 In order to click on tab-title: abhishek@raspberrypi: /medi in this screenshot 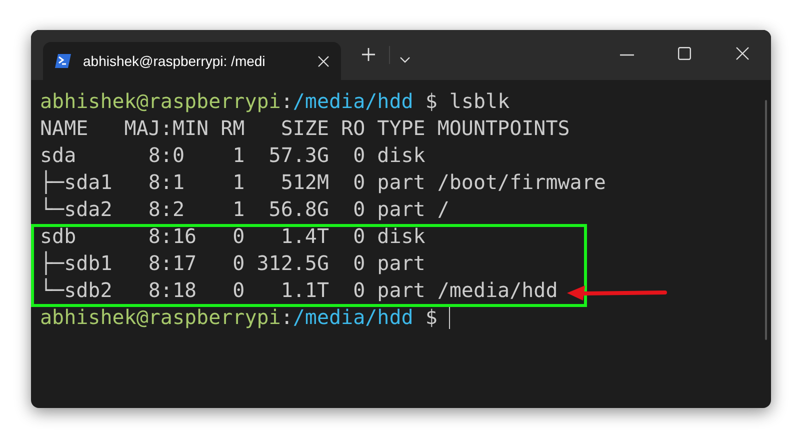, I will do `click(174, 61)`.